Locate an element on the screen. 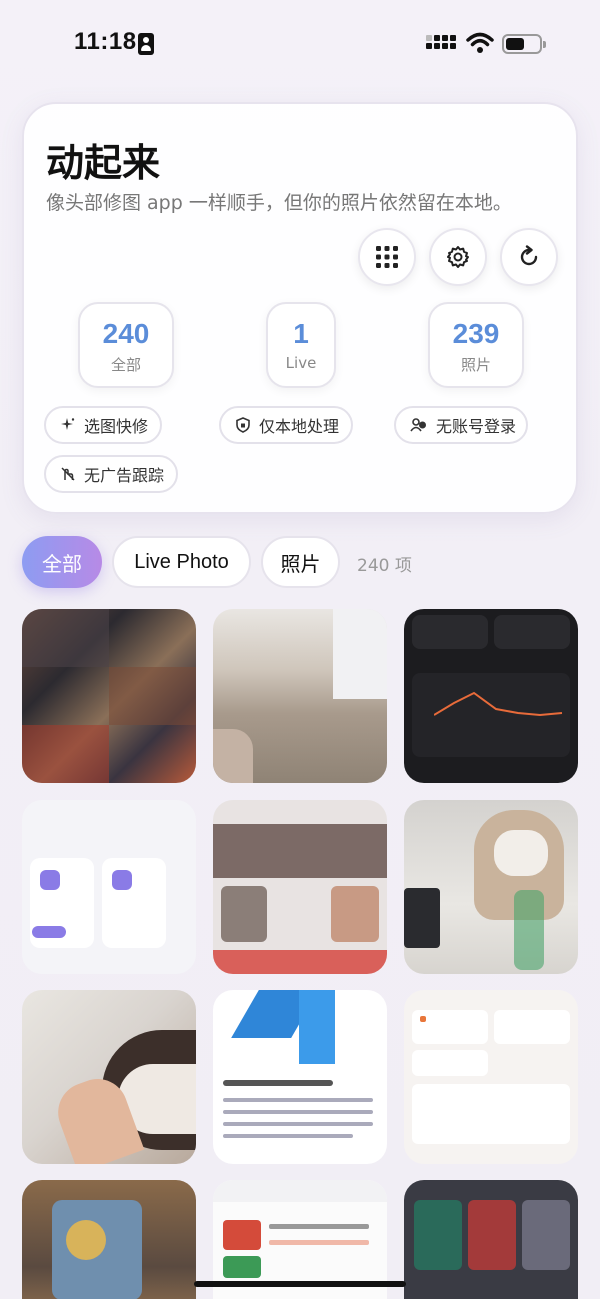 The width and height of the screenshot is (600, 1299). cellular-signal-icon is located at coordinates (442, 43).